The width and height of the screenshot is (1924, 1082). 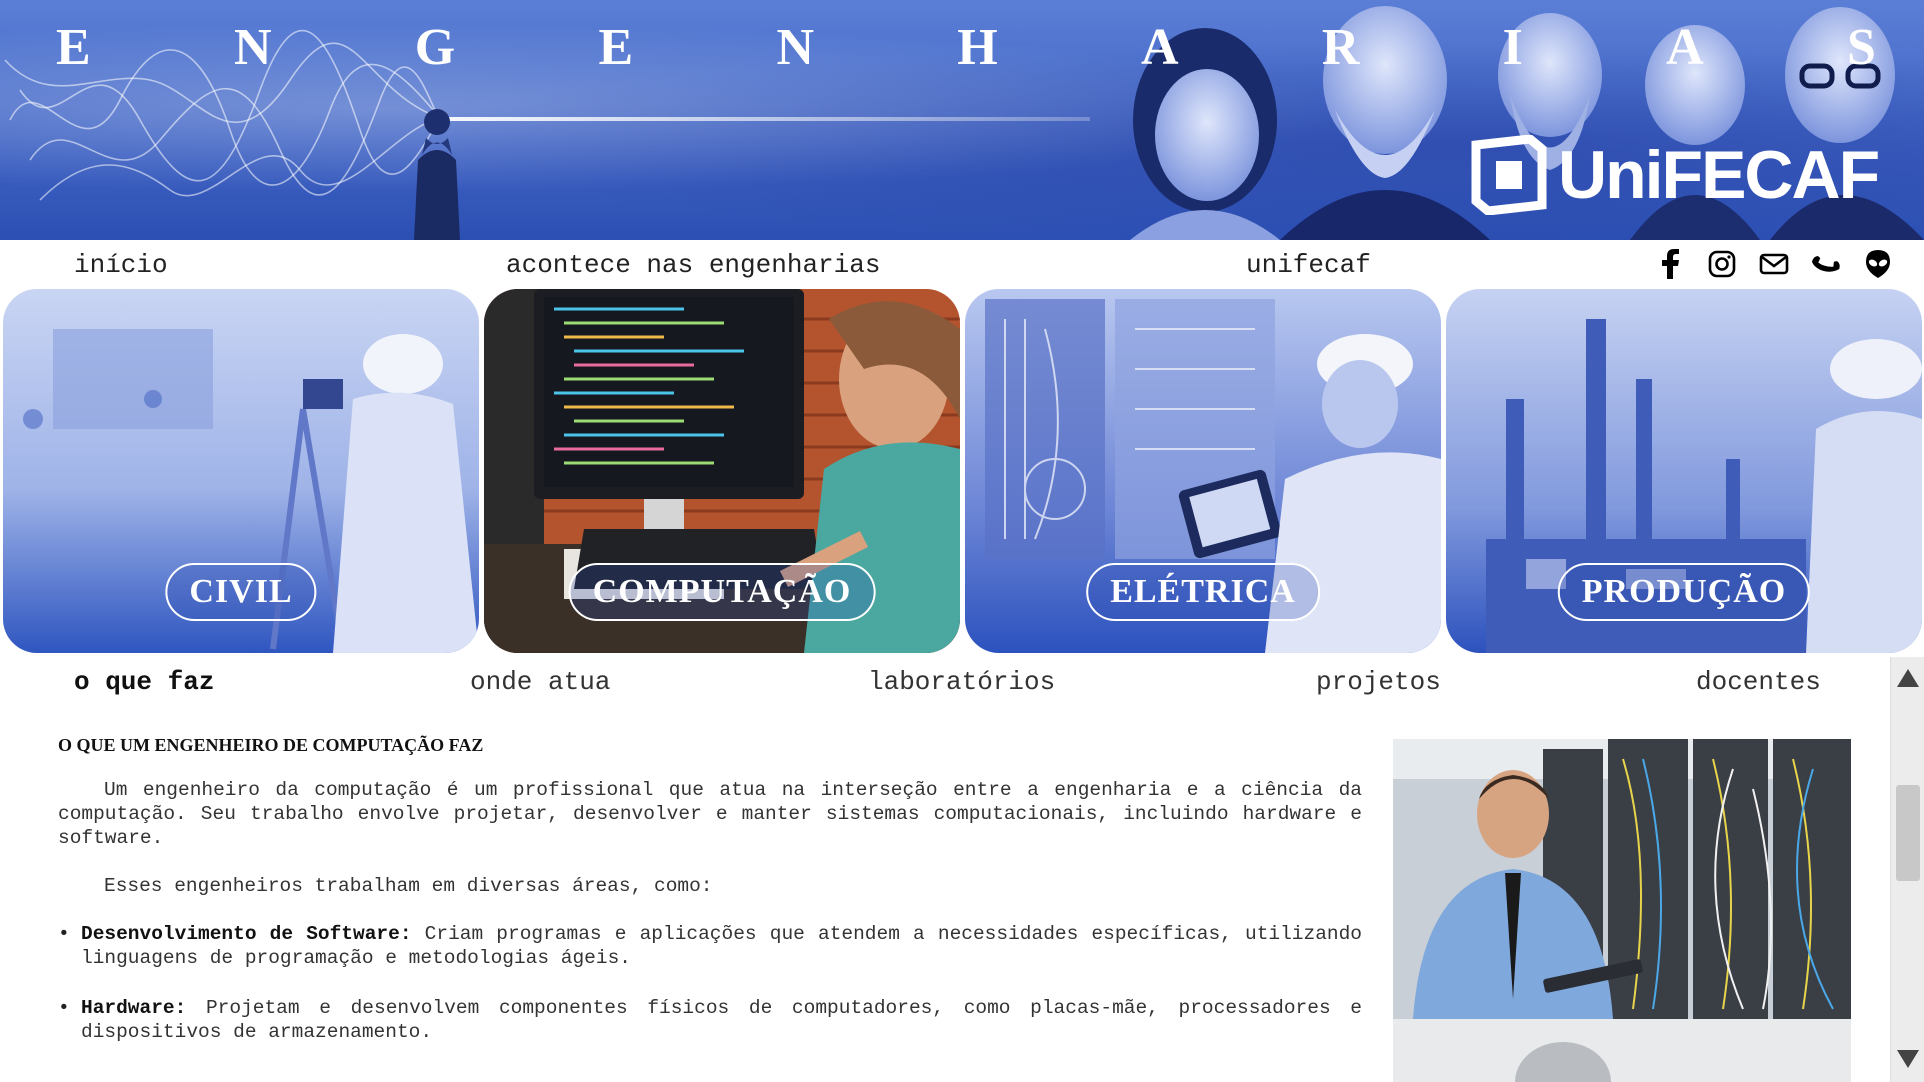 I want to click on list-item-term: Desenvolvimento de Software:, so click(x=246, y=934).